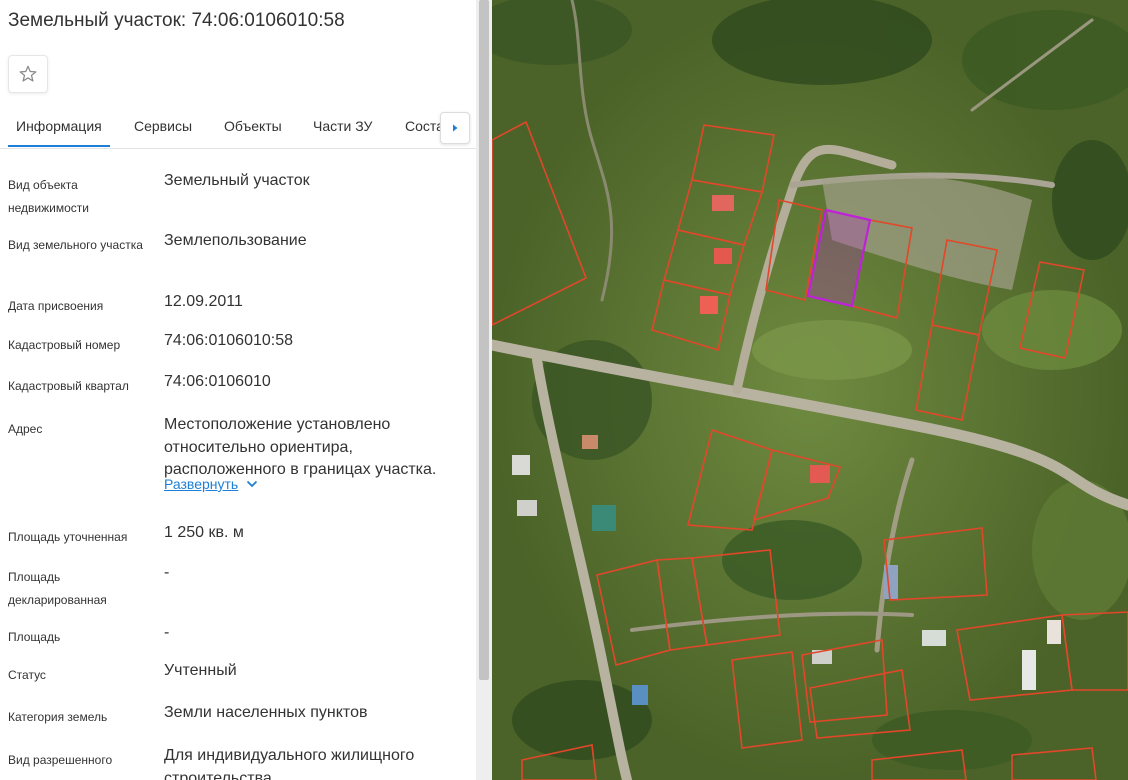 The width and height of the screenshot is (1128, 780). What do you see at coordinates (64, 345) in the screenshot?
I see `field-label: Кадастровый номер` at bounding box center [64, 345].